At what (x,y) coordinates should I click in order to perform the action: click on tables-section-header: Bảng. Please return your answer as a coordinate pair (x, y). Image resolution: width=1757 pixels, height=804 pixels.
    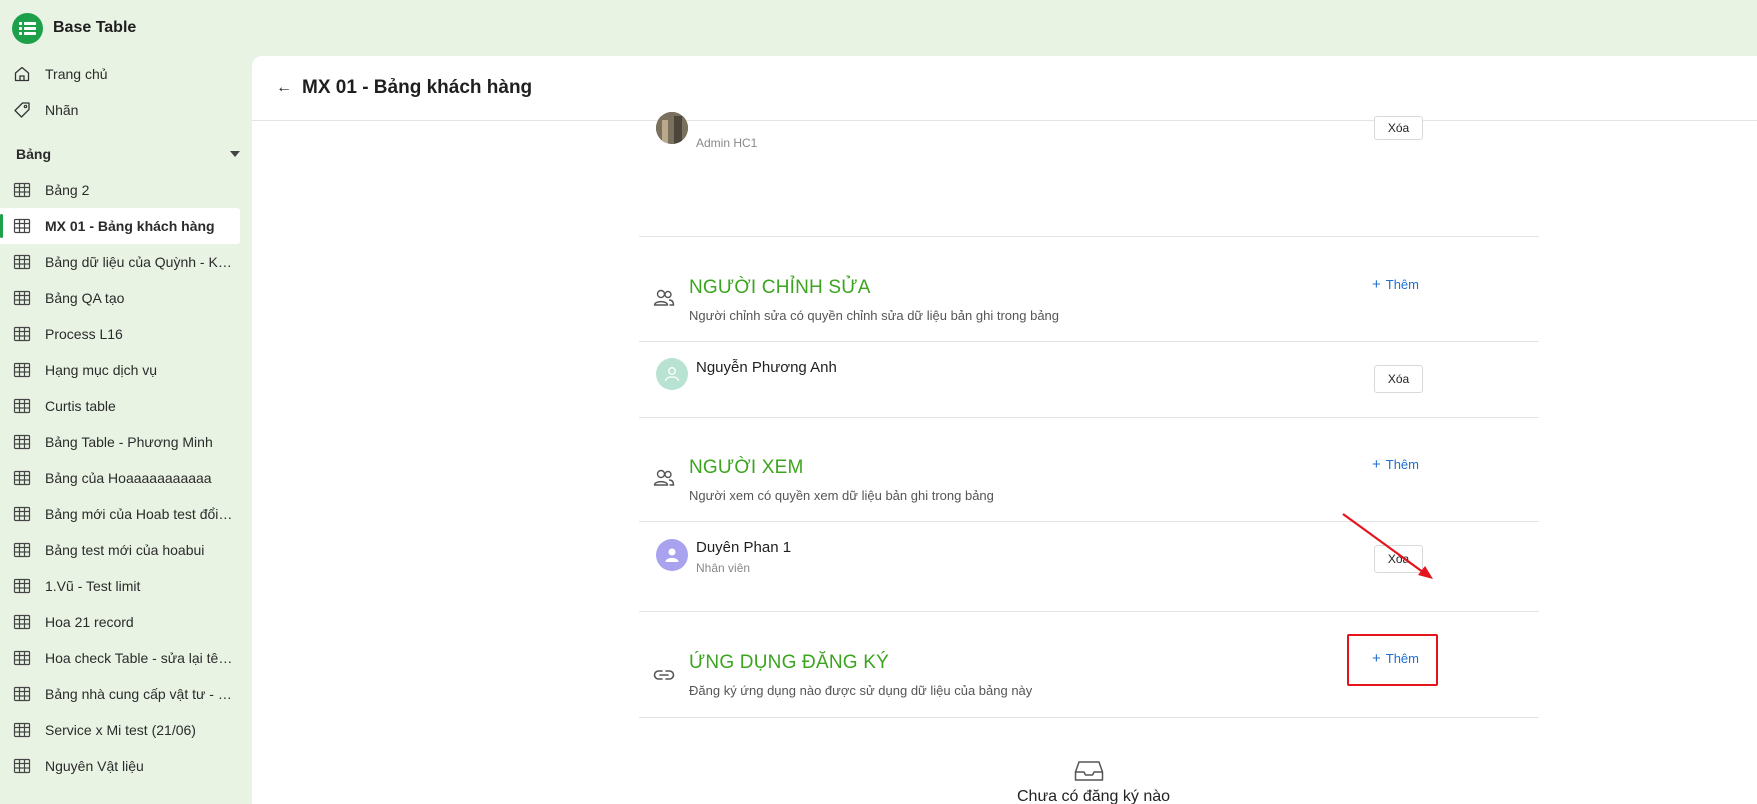
    Looking at the image, I should click on (126, 154).